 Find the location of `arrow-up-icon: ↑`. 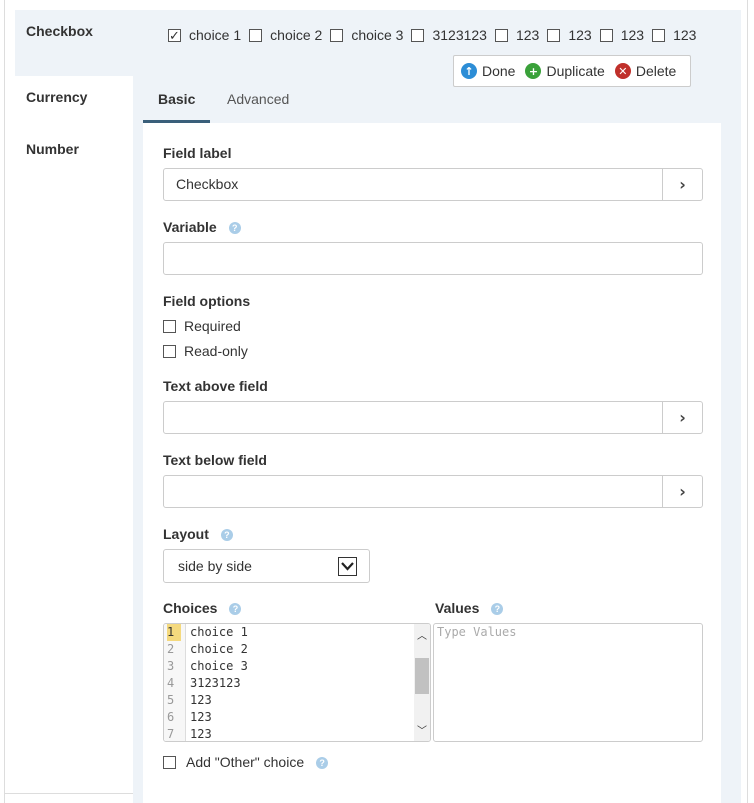

arrow-up-icon: ↑ is located at coordinates (469, 71).